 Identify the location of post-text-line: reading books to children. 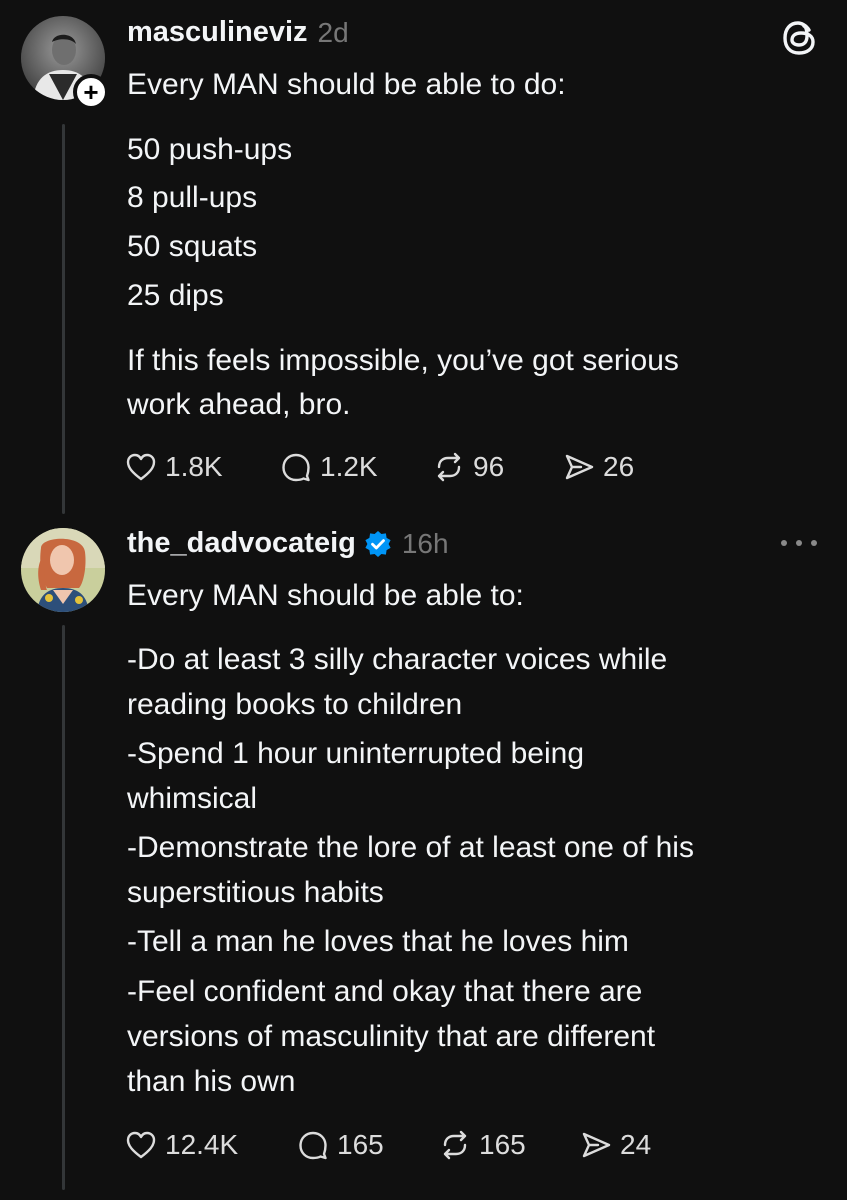
(295, 704).